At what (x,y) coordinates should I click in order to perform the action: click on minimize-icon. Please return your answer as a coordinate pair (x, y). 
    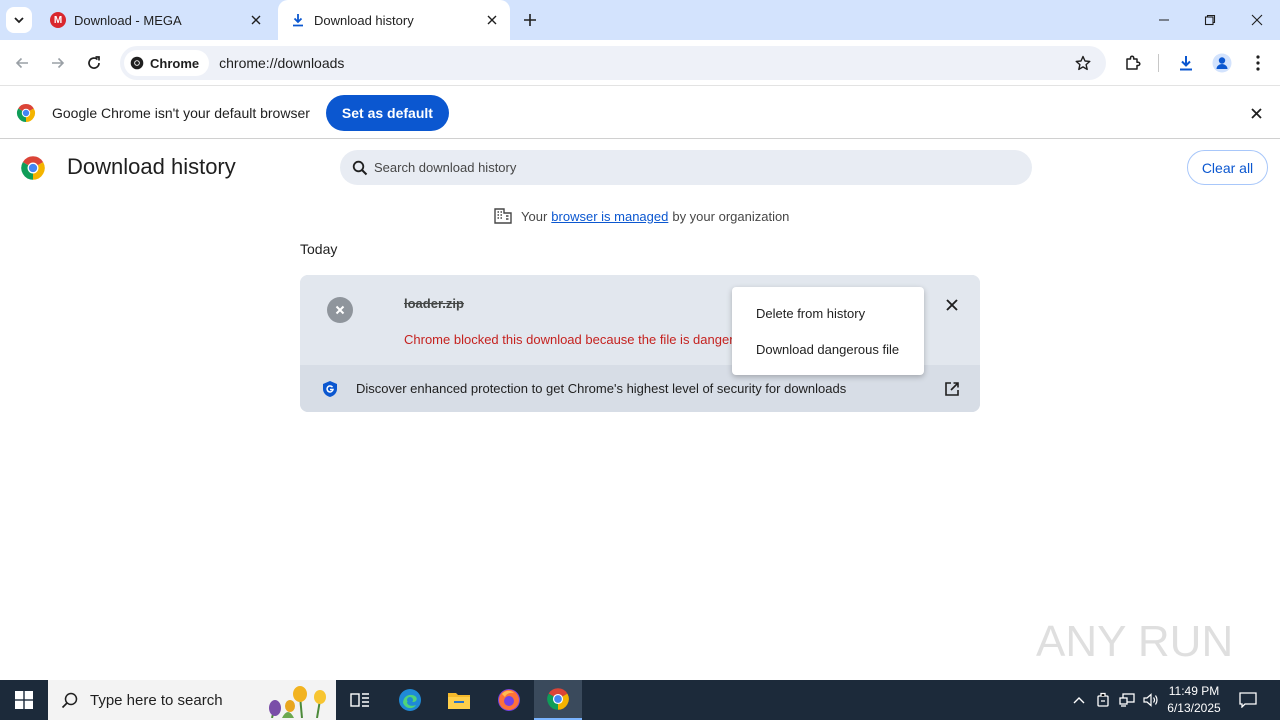
    Looking at the image, I should click on (1164, 20).